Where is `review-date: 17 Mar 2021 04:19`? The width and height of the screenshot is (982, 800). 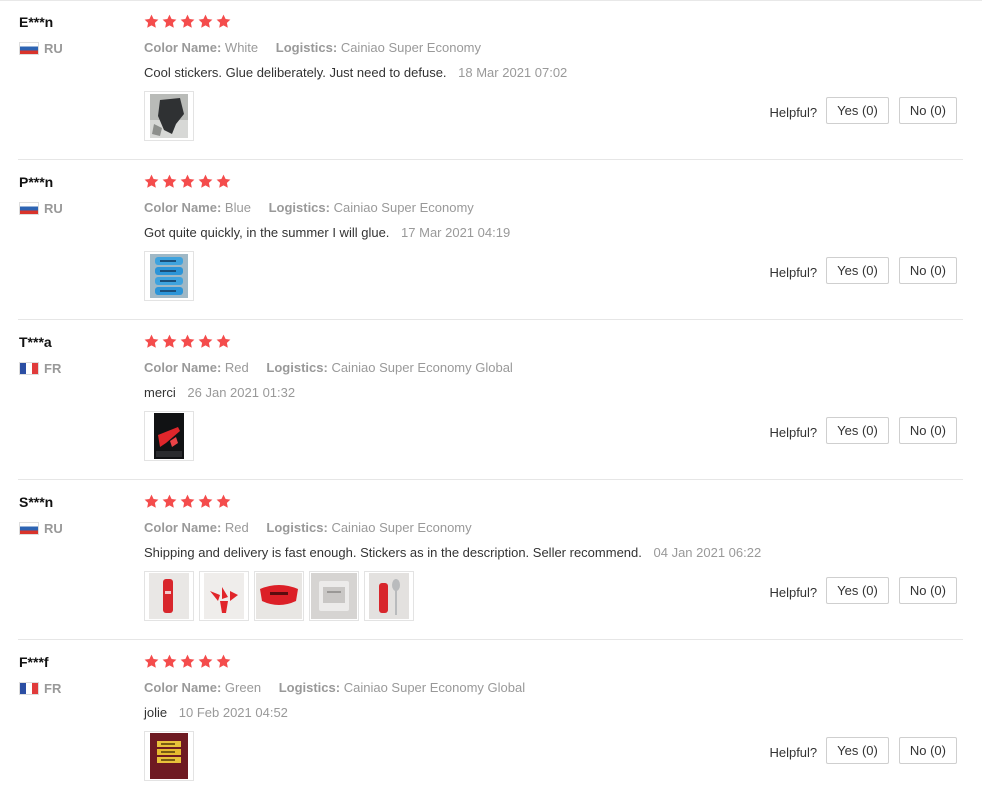 review-date: 17 Mar 2021 04:19 is located at coordinates (456, 232).